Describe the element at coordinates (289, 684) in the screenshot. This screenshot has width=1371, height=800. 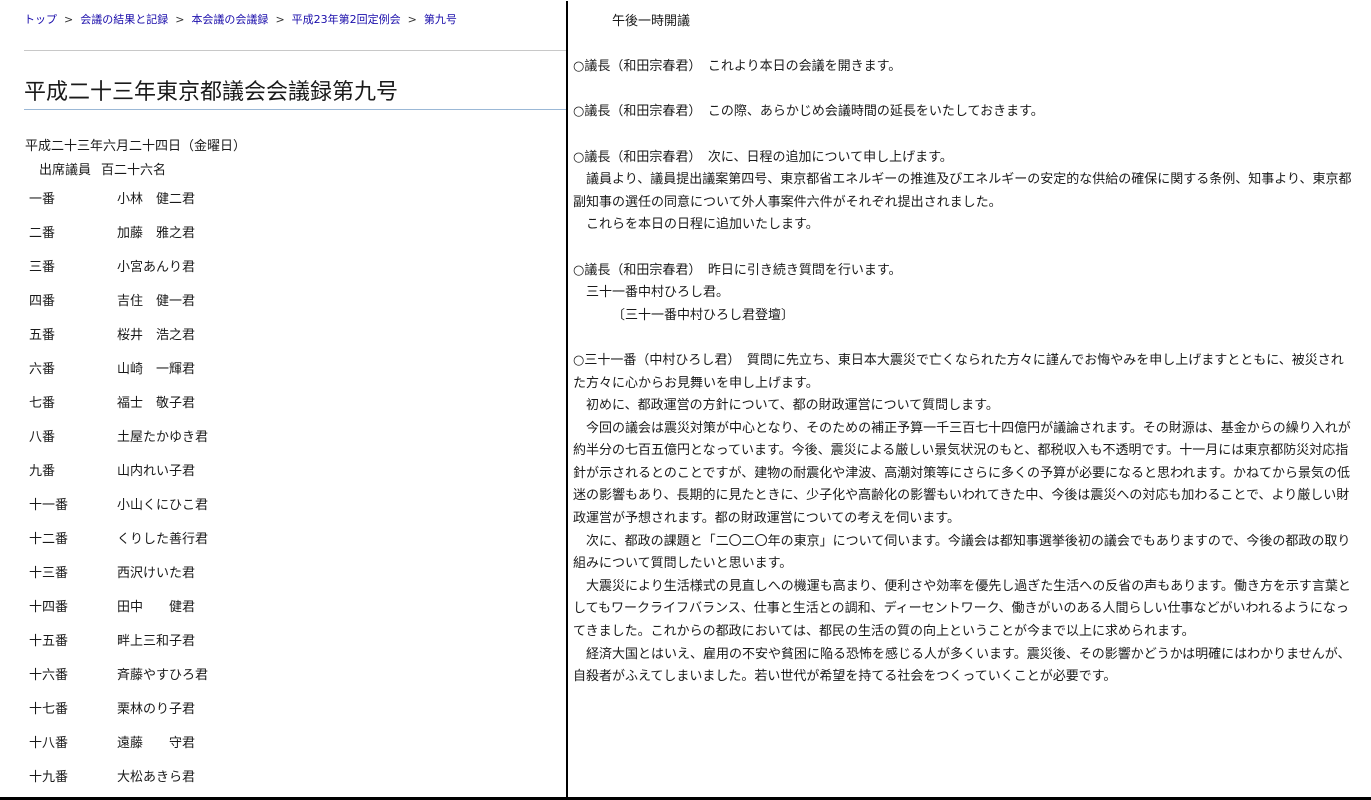
I see `member-row: 十六番 斉藤やすひろ君` at that location.